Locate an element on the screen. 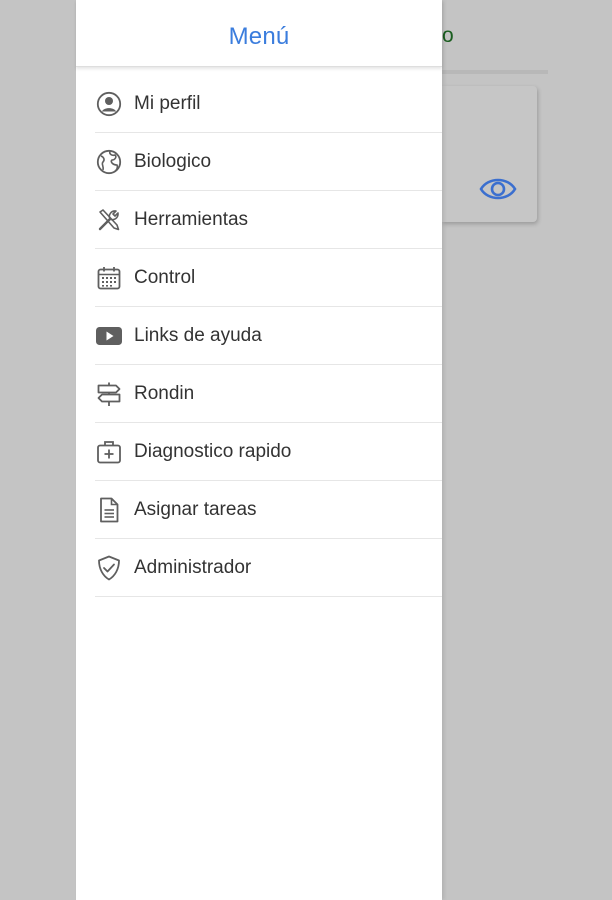  drawer-header: Menú is located at coordinates (259, 33).